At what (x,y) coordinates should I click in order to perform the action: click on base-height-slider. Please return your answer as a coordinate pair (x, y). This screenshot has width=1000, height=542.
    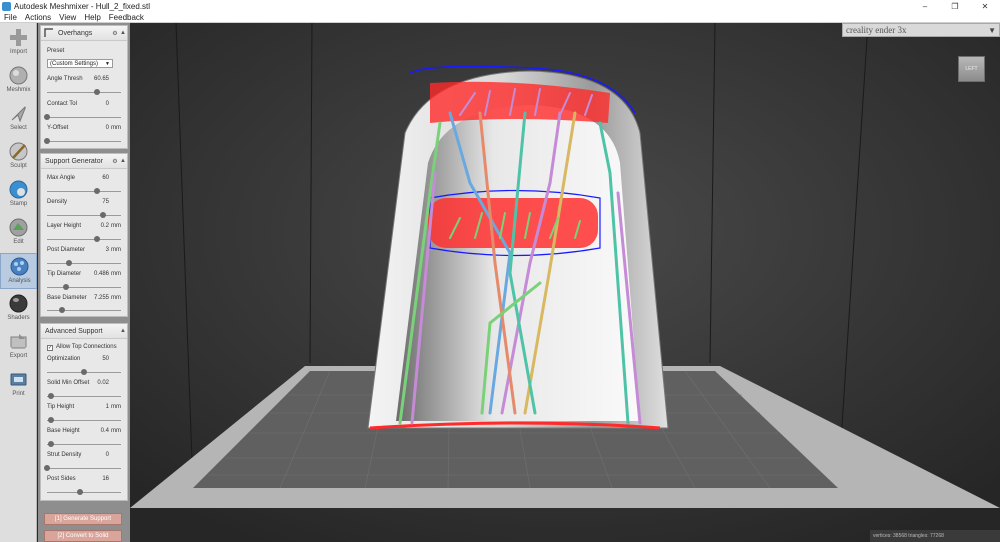
    Looking at the image, I should click on (84, 444).